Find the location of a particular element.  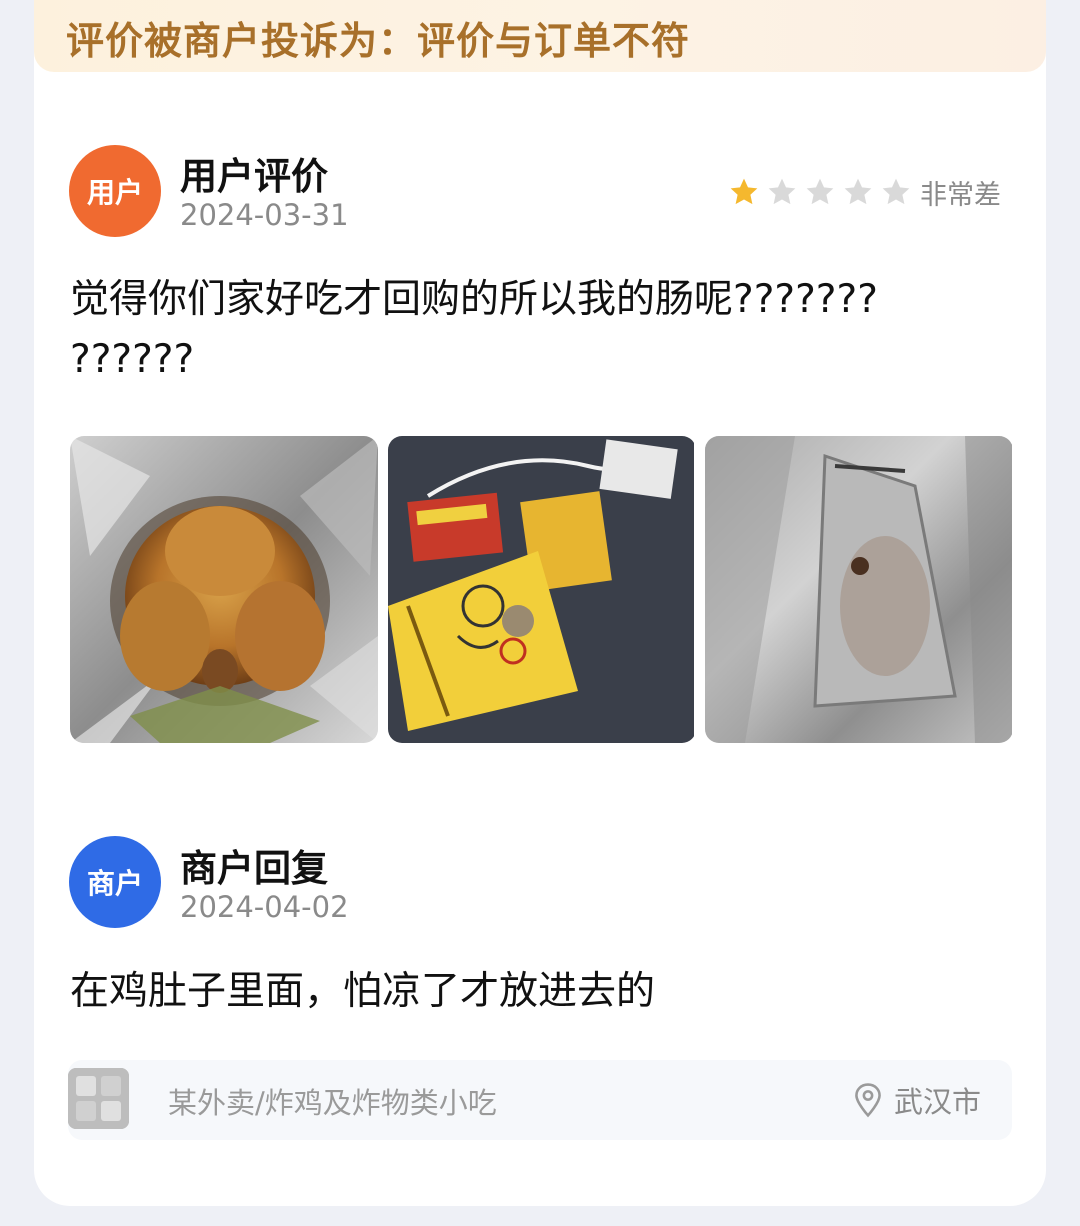

reply-date: 2024-04-02 is located at coordinates (264, 907).